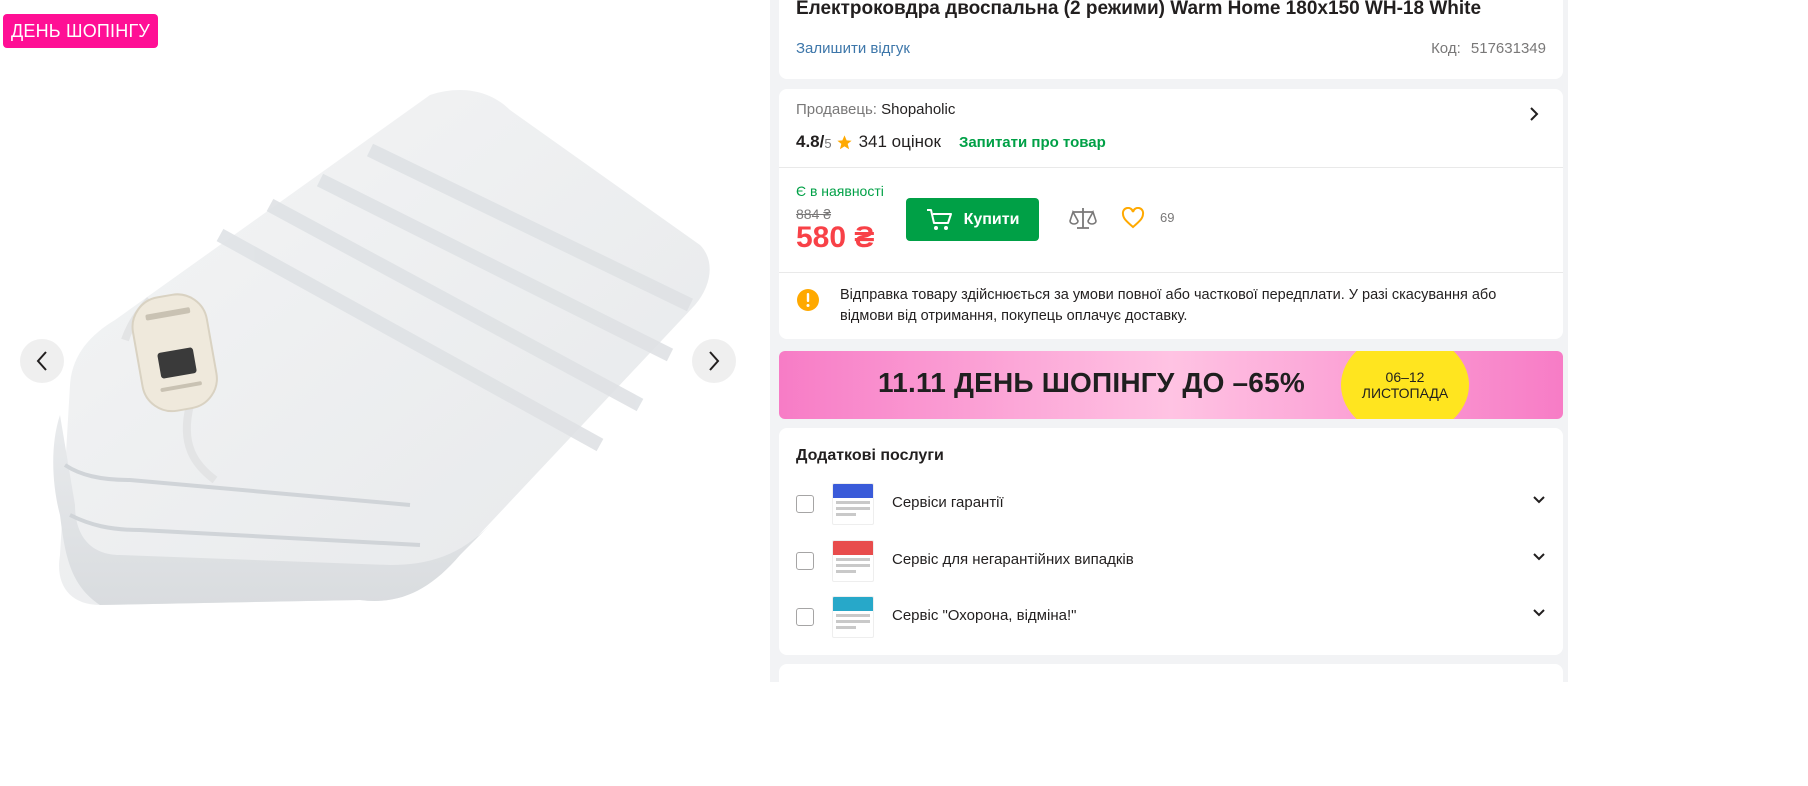 The width and height of the screenshot is (1808, 786). I want to click on seller-line: Продавець: Shopaholic, so click(875, 109).